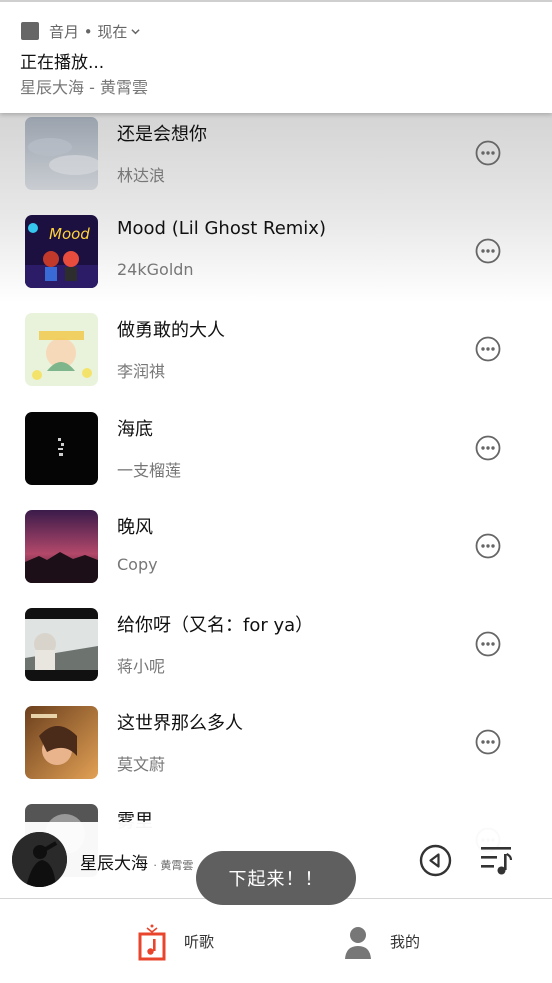 The image size is (552, 983). I want to click on previous-track-icon, so click(435, 860).